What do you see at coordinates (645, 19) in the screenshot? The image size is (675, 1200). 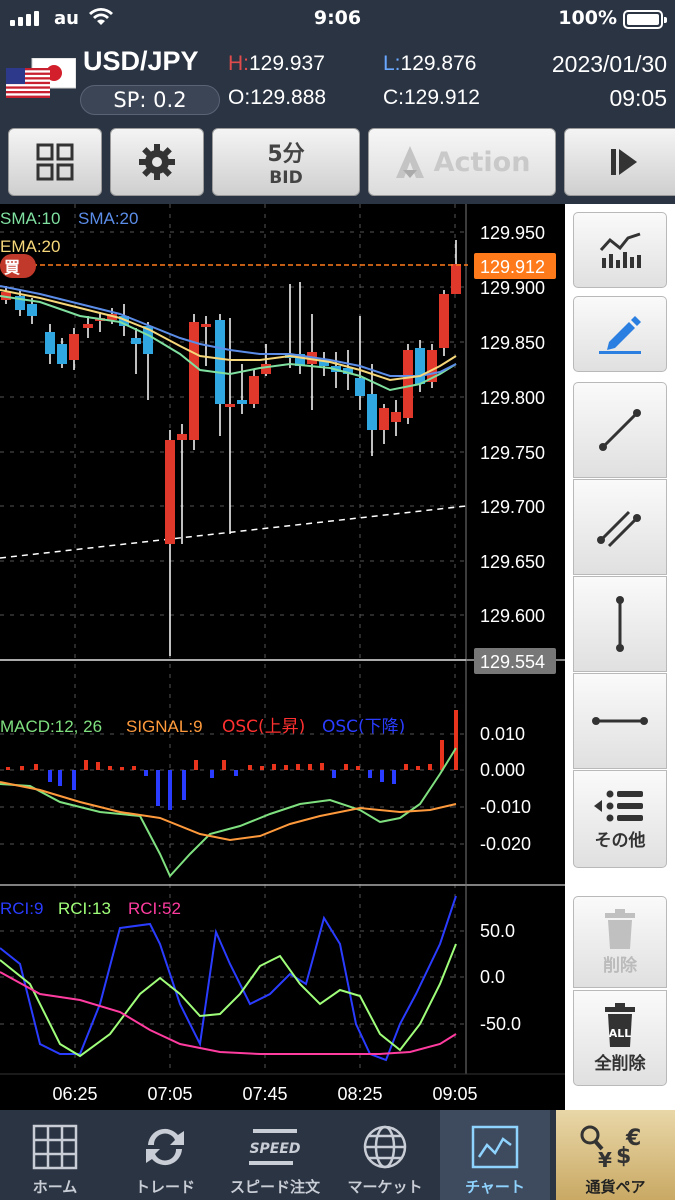 I see `battery-icon` at bounding box center [645, 19].